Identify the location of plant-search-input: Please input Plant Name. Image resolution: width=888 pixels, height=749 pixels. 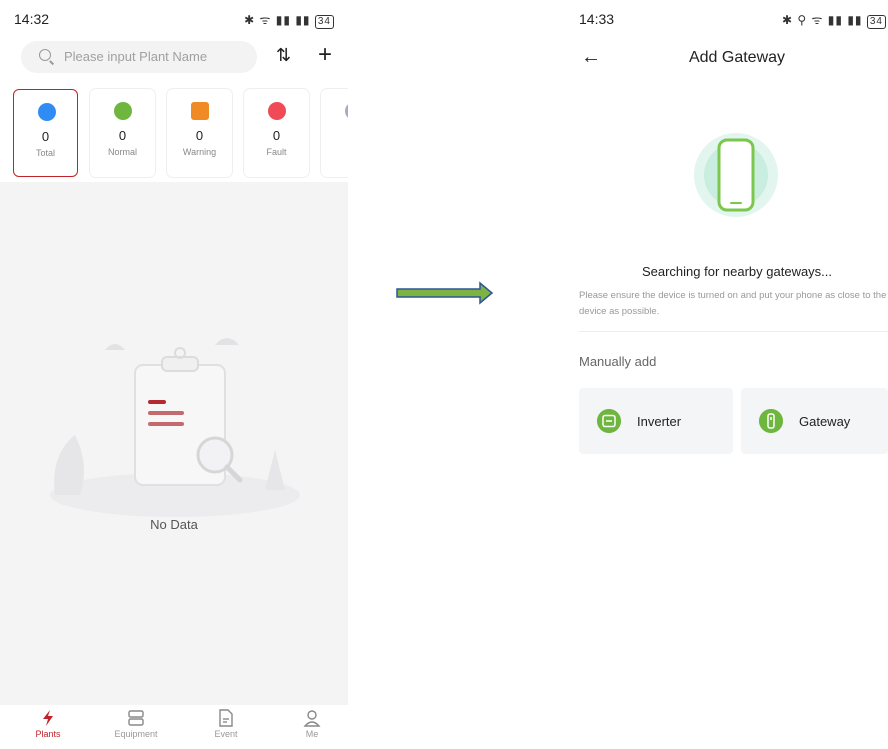
(139, 57).